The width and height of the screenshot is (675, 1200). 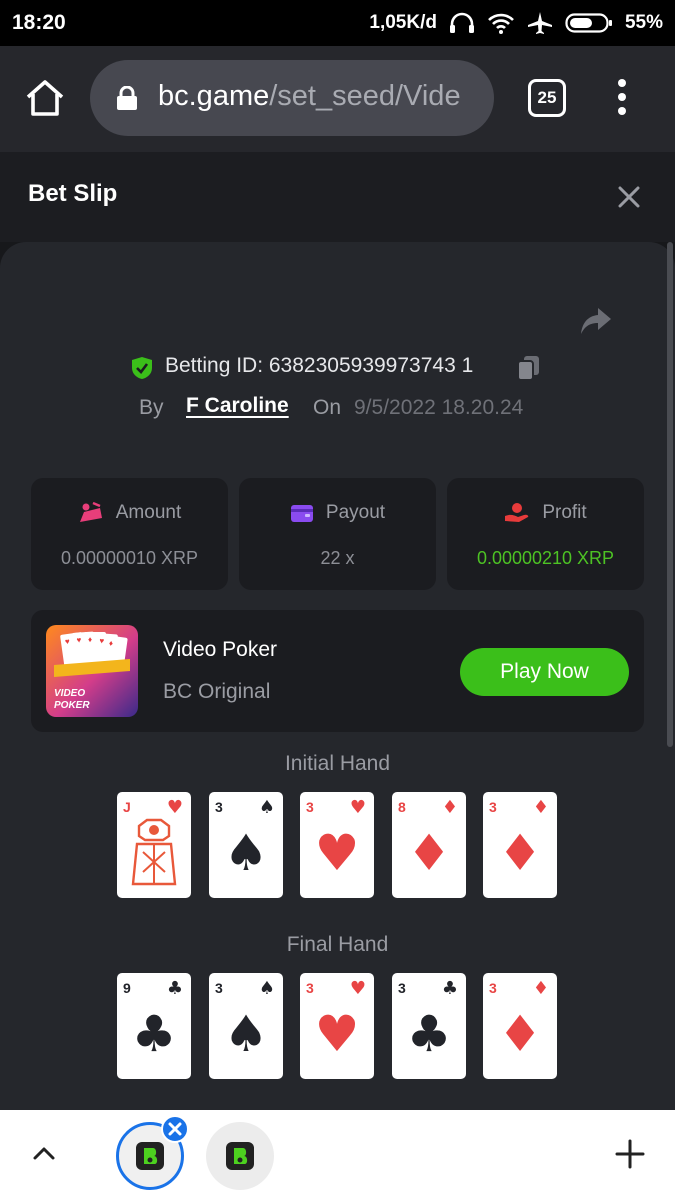 I want to click on browser-toolbar: bc.game/set_seed/Vide 25, so click(x=337, y=99).